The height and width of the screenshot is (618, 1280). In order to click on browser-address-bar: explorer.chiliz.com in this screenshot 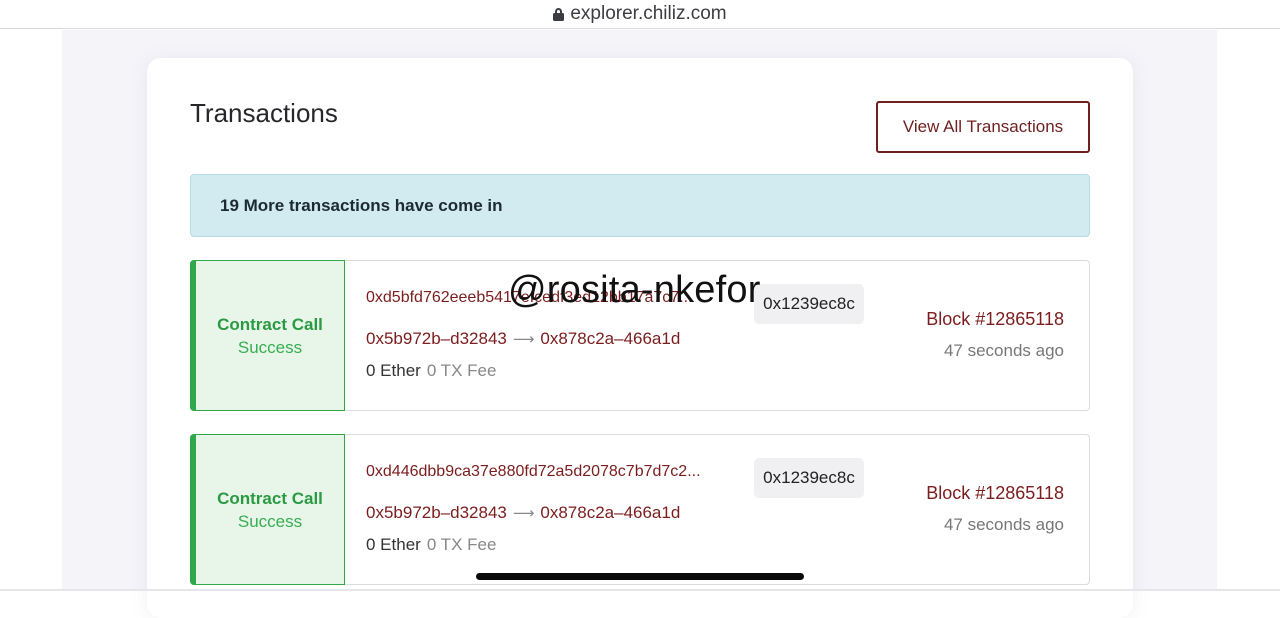, I will do `click(640, 14)`.